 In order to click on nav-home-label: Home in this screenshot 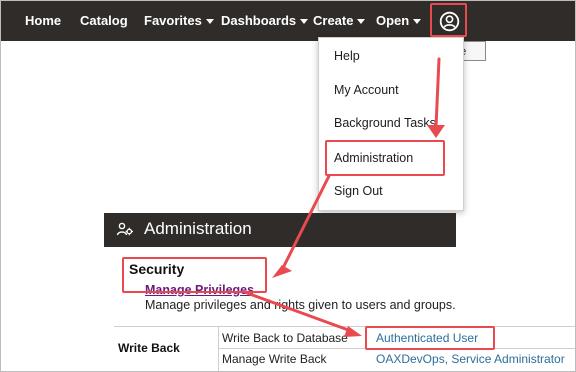, I will do `click(43, 20)`.